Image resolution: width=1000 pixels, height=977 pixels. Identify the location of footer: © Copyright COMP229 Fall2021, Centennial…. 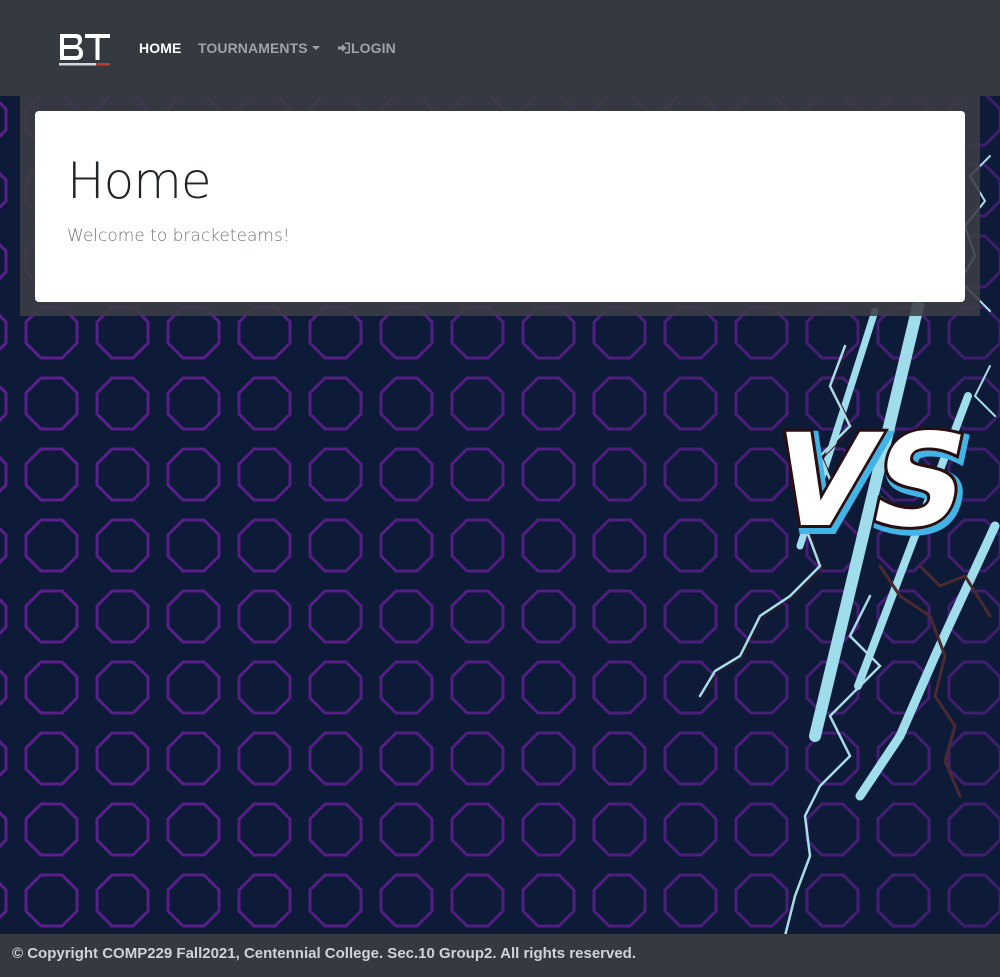
(500, 955).